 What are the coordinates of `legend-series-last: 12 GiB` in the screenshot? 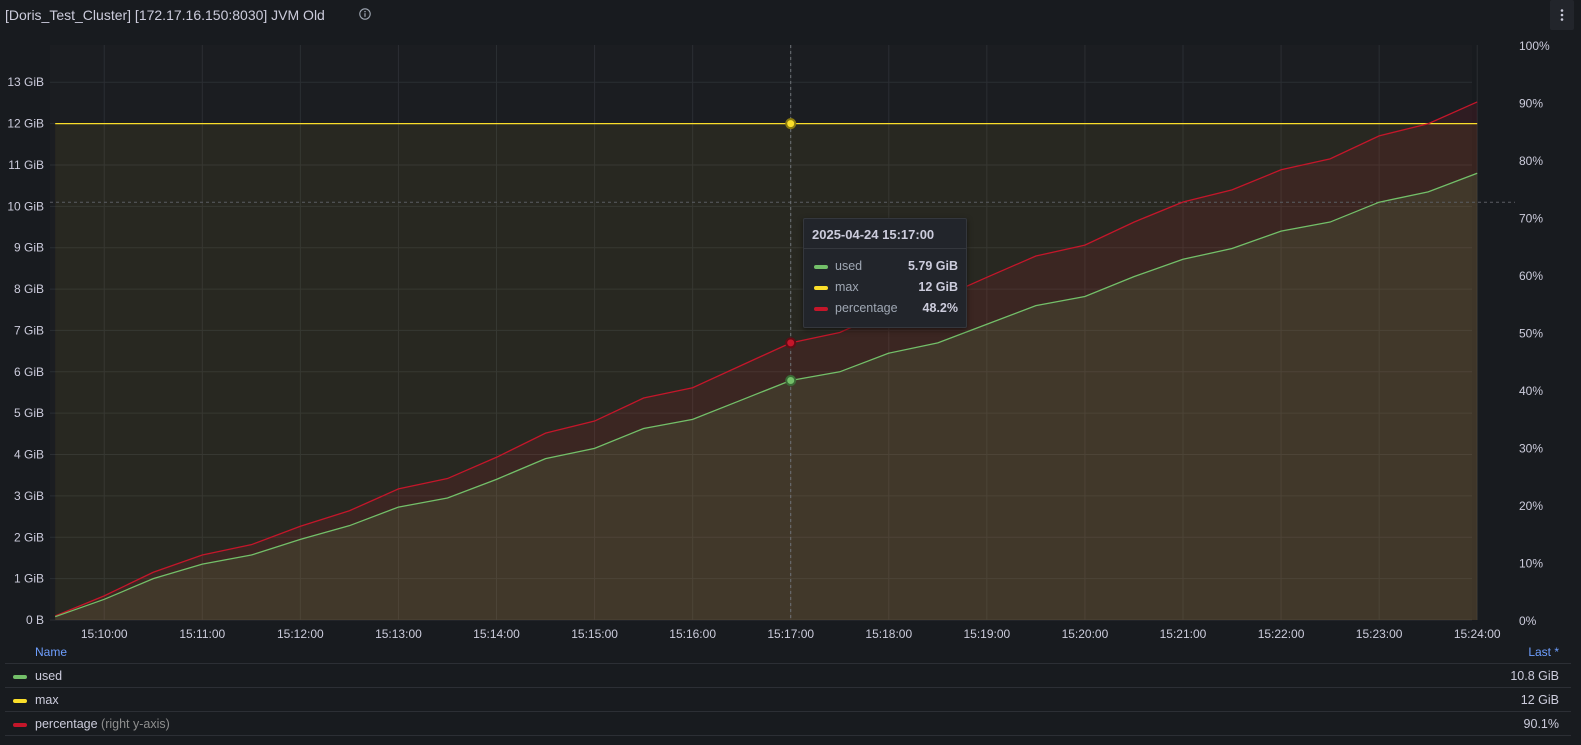 It's located at (1539, 700).